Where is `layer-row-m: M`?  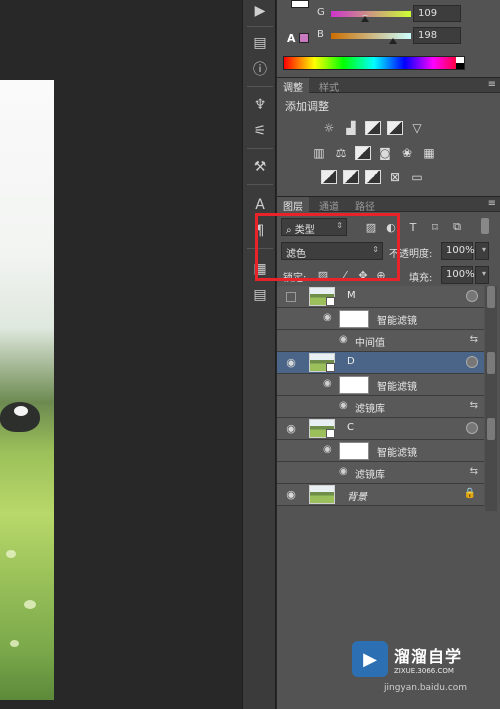 layer-row-m: M is located at coordinates (380, 297).